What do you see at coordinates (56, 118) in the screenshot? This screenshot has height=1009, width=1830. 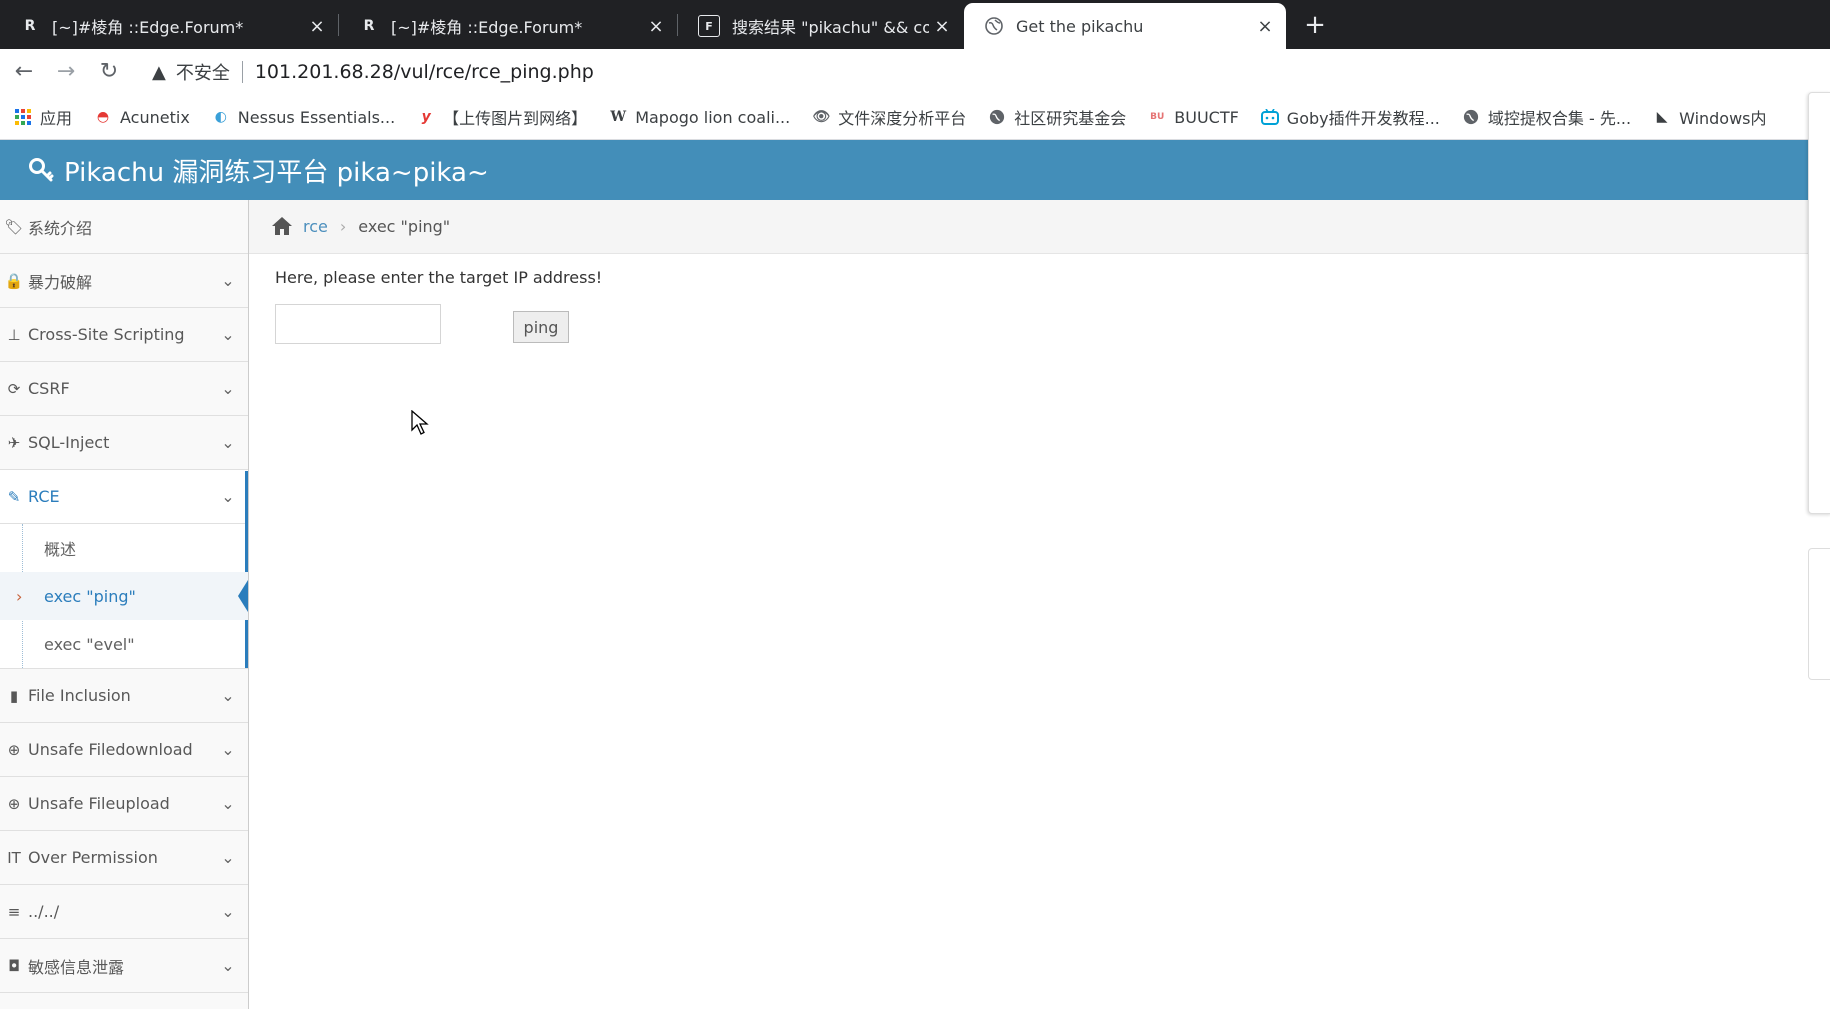 I see `bookmark-label: 应用` at bounding box center [56, 118].